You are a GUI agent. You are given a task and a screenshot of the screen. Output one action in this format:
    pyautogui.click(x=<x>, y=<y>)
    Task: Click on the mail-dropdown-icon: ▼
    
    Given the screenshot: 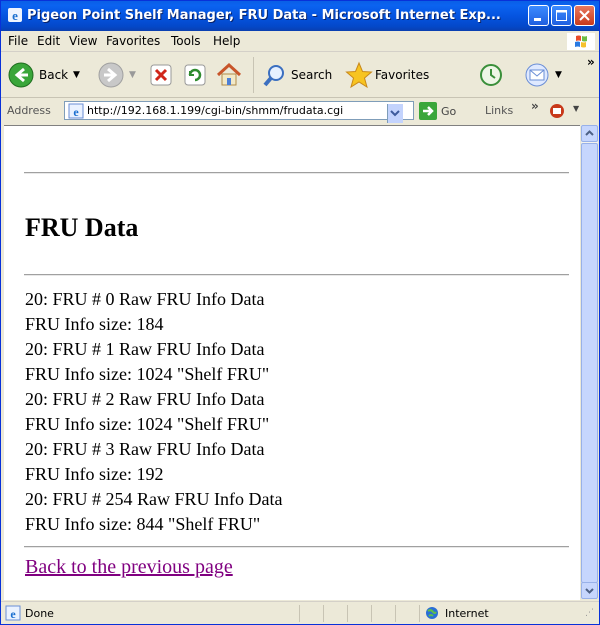 What is the action you would take?
    pyautogui.click(x=558, y=75)
    